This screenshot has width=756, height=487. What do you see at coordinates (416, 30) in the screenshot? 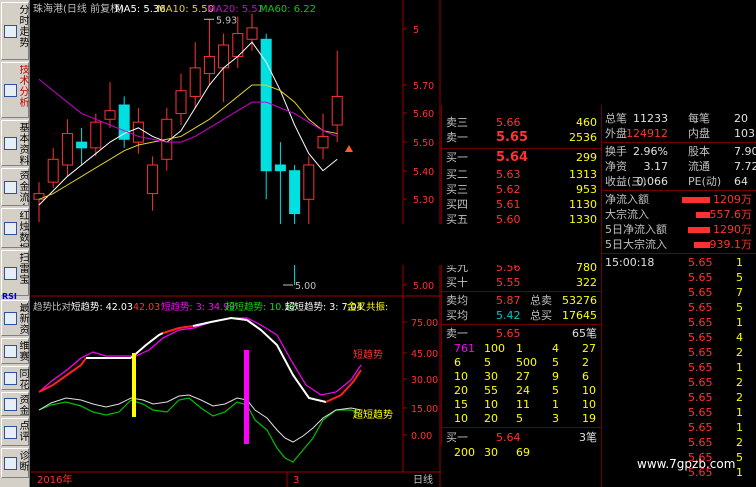
I see `price-axis-label: 5` at bounding box center [416, 30].